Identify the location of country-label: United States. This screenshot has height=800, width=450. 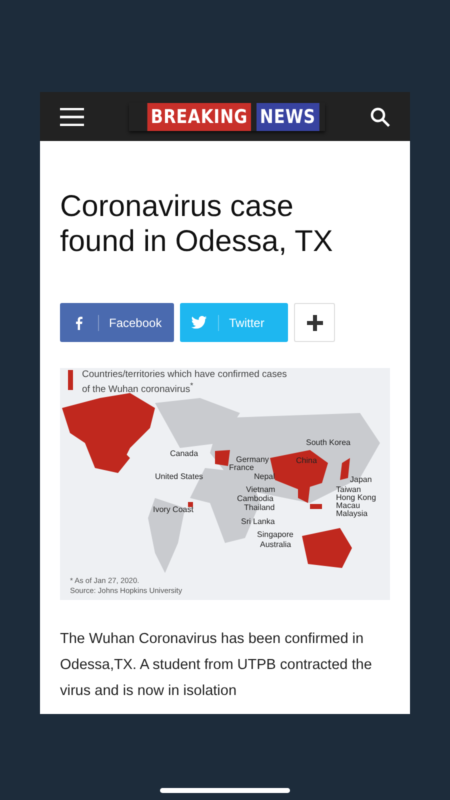
(179, 476).